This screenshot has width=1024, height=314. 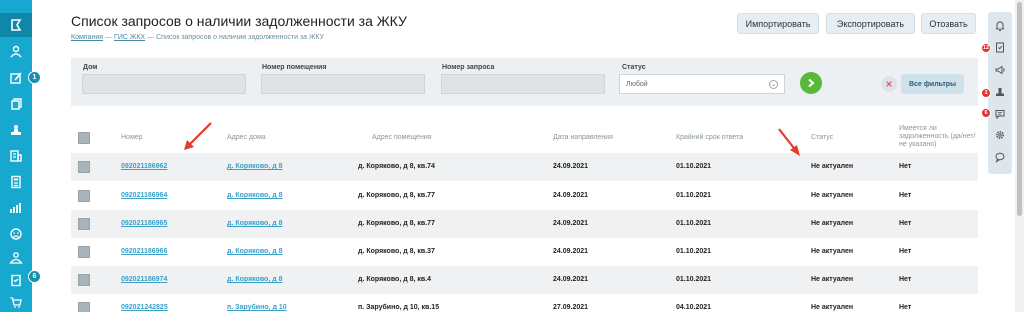 What do you see at coordinates (16, 302) in the screenshot?
I see `cart-icon` at bounding box center [16, 302].